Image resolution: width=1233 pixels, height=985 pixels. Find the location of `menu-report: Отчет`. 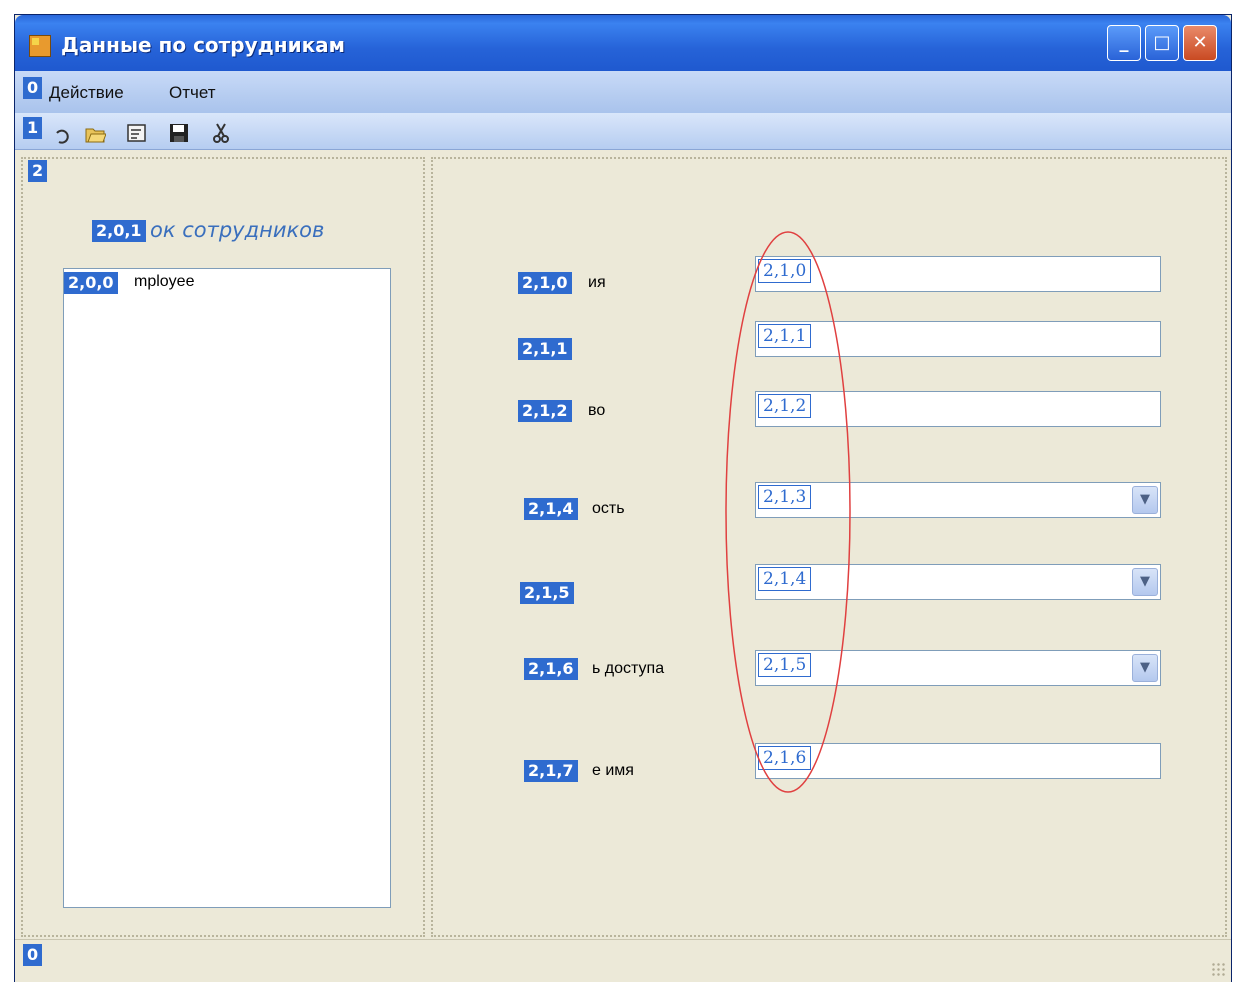

menu-report: Отчет is located at coordinates (192, 93).